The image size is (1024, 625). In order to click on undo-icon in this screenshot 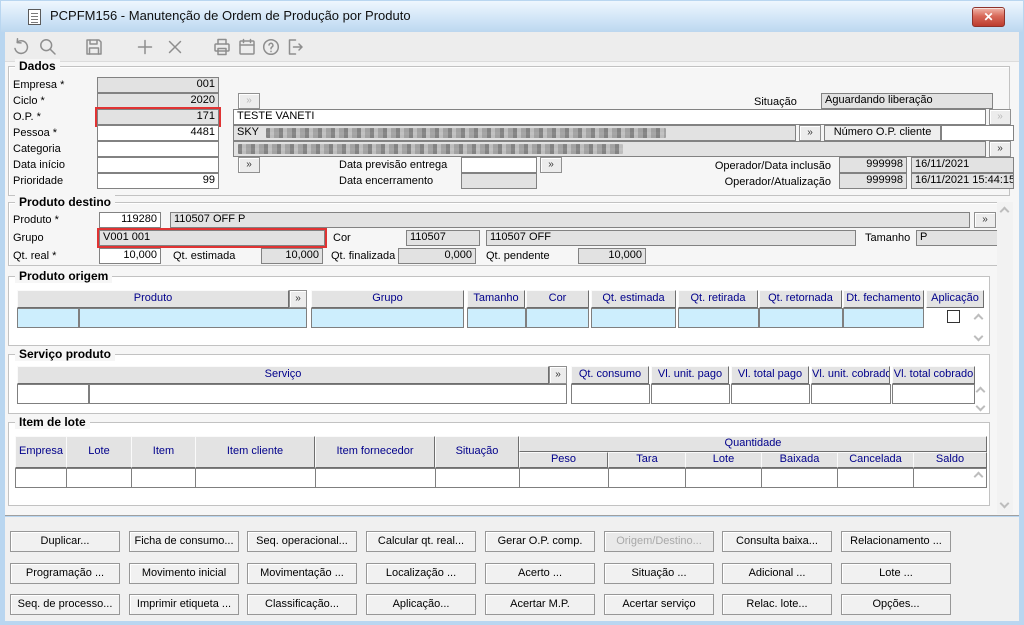, I will do `click(21, 47)`.